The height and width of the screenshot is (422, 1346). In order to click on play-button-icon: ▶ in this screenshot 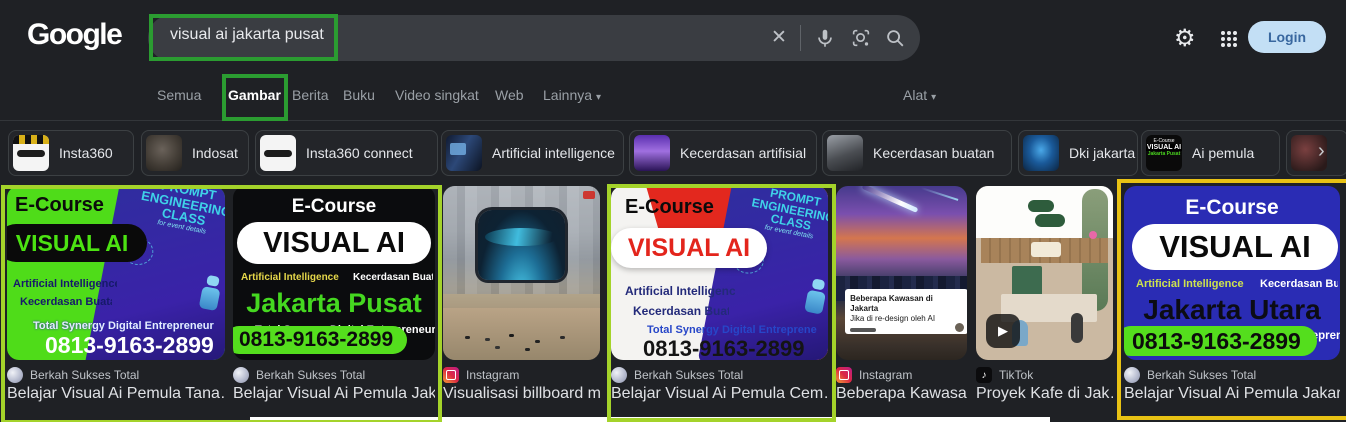, I will do `click(1003, 331)`.